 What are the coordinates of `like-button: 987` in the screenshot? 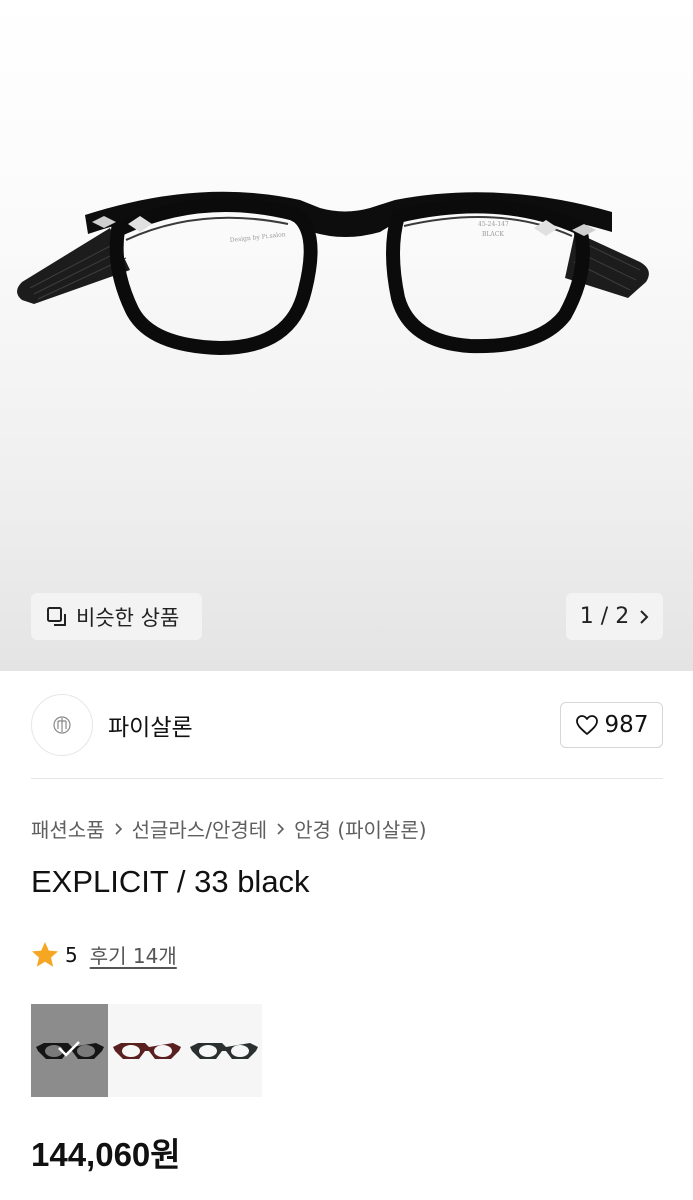 It's located at (611, 725).